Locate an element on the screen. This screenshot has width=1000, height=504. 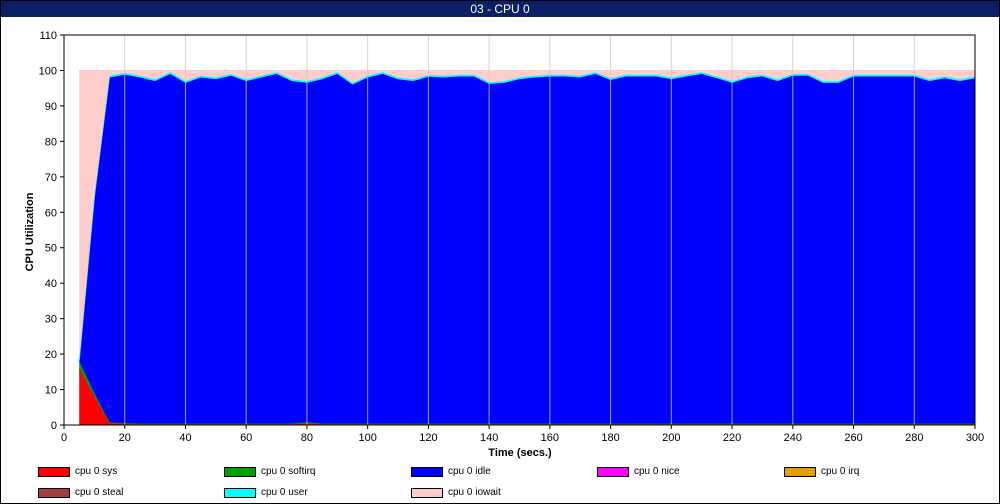
legend-label: cpu 0 sys is located at coordinates (96, 471).